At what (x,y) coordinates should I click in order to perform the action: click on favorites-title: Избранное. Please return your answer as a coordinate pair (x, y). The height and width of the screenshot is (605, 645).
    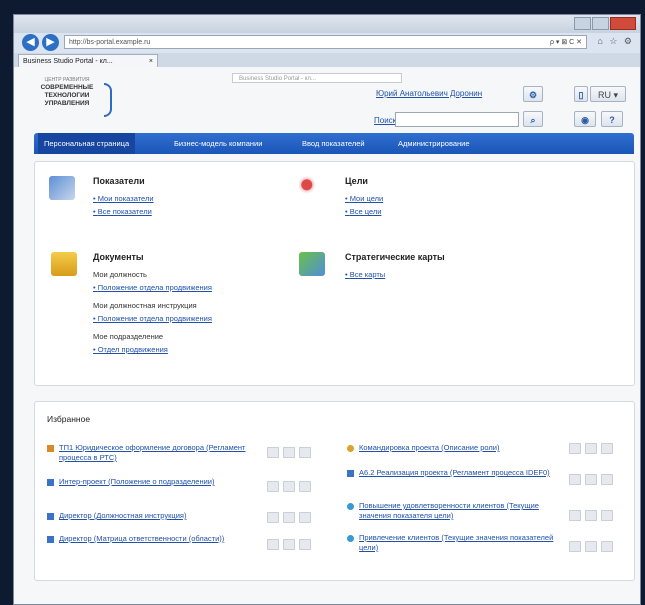
    Looking at the image, I should click on (69, 419).